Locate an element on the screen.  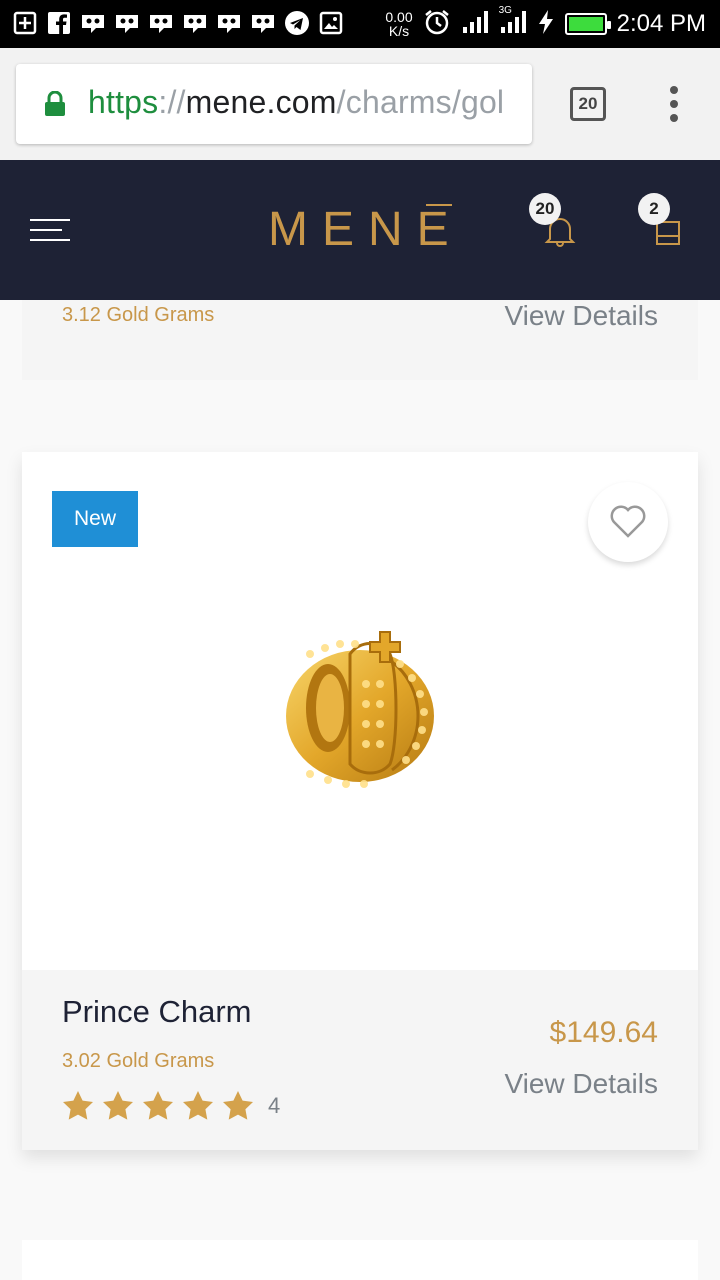
facebook-icon is located at coordinates (59, 23).